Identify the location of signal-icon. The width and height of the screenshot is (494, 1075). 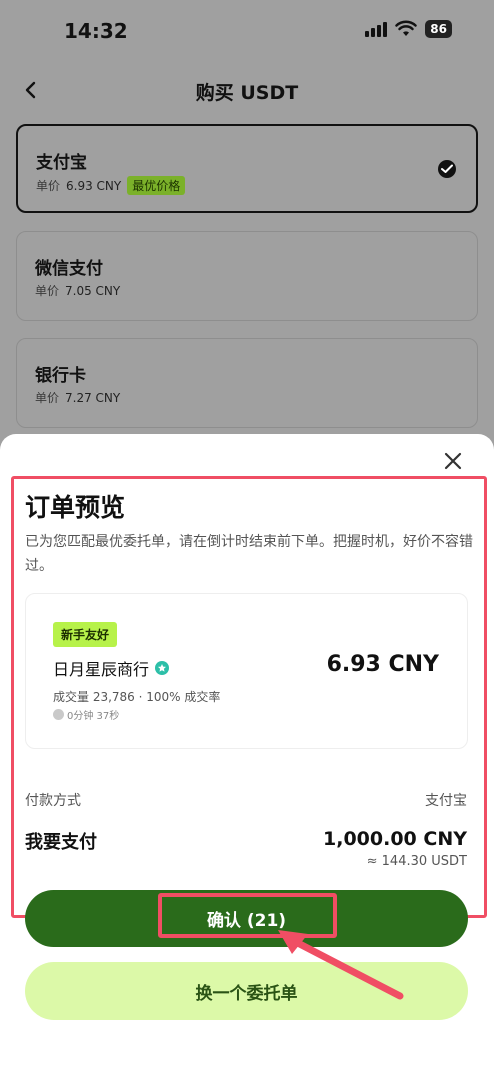
(376, 29).